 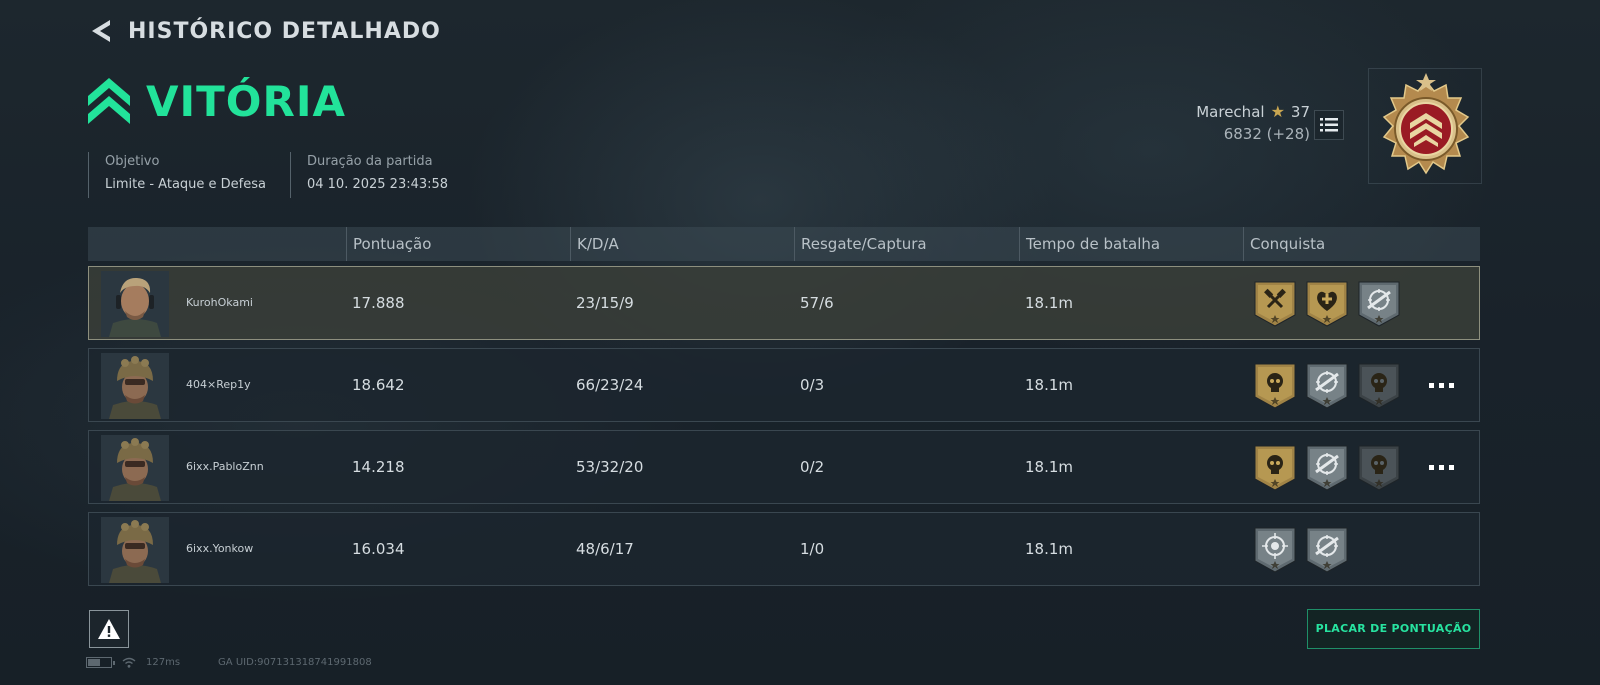 What do you see at coordinates (605, 303) in the screenshot?
I see `player-kda: 23/15/9` at bounding box center [605, 303].